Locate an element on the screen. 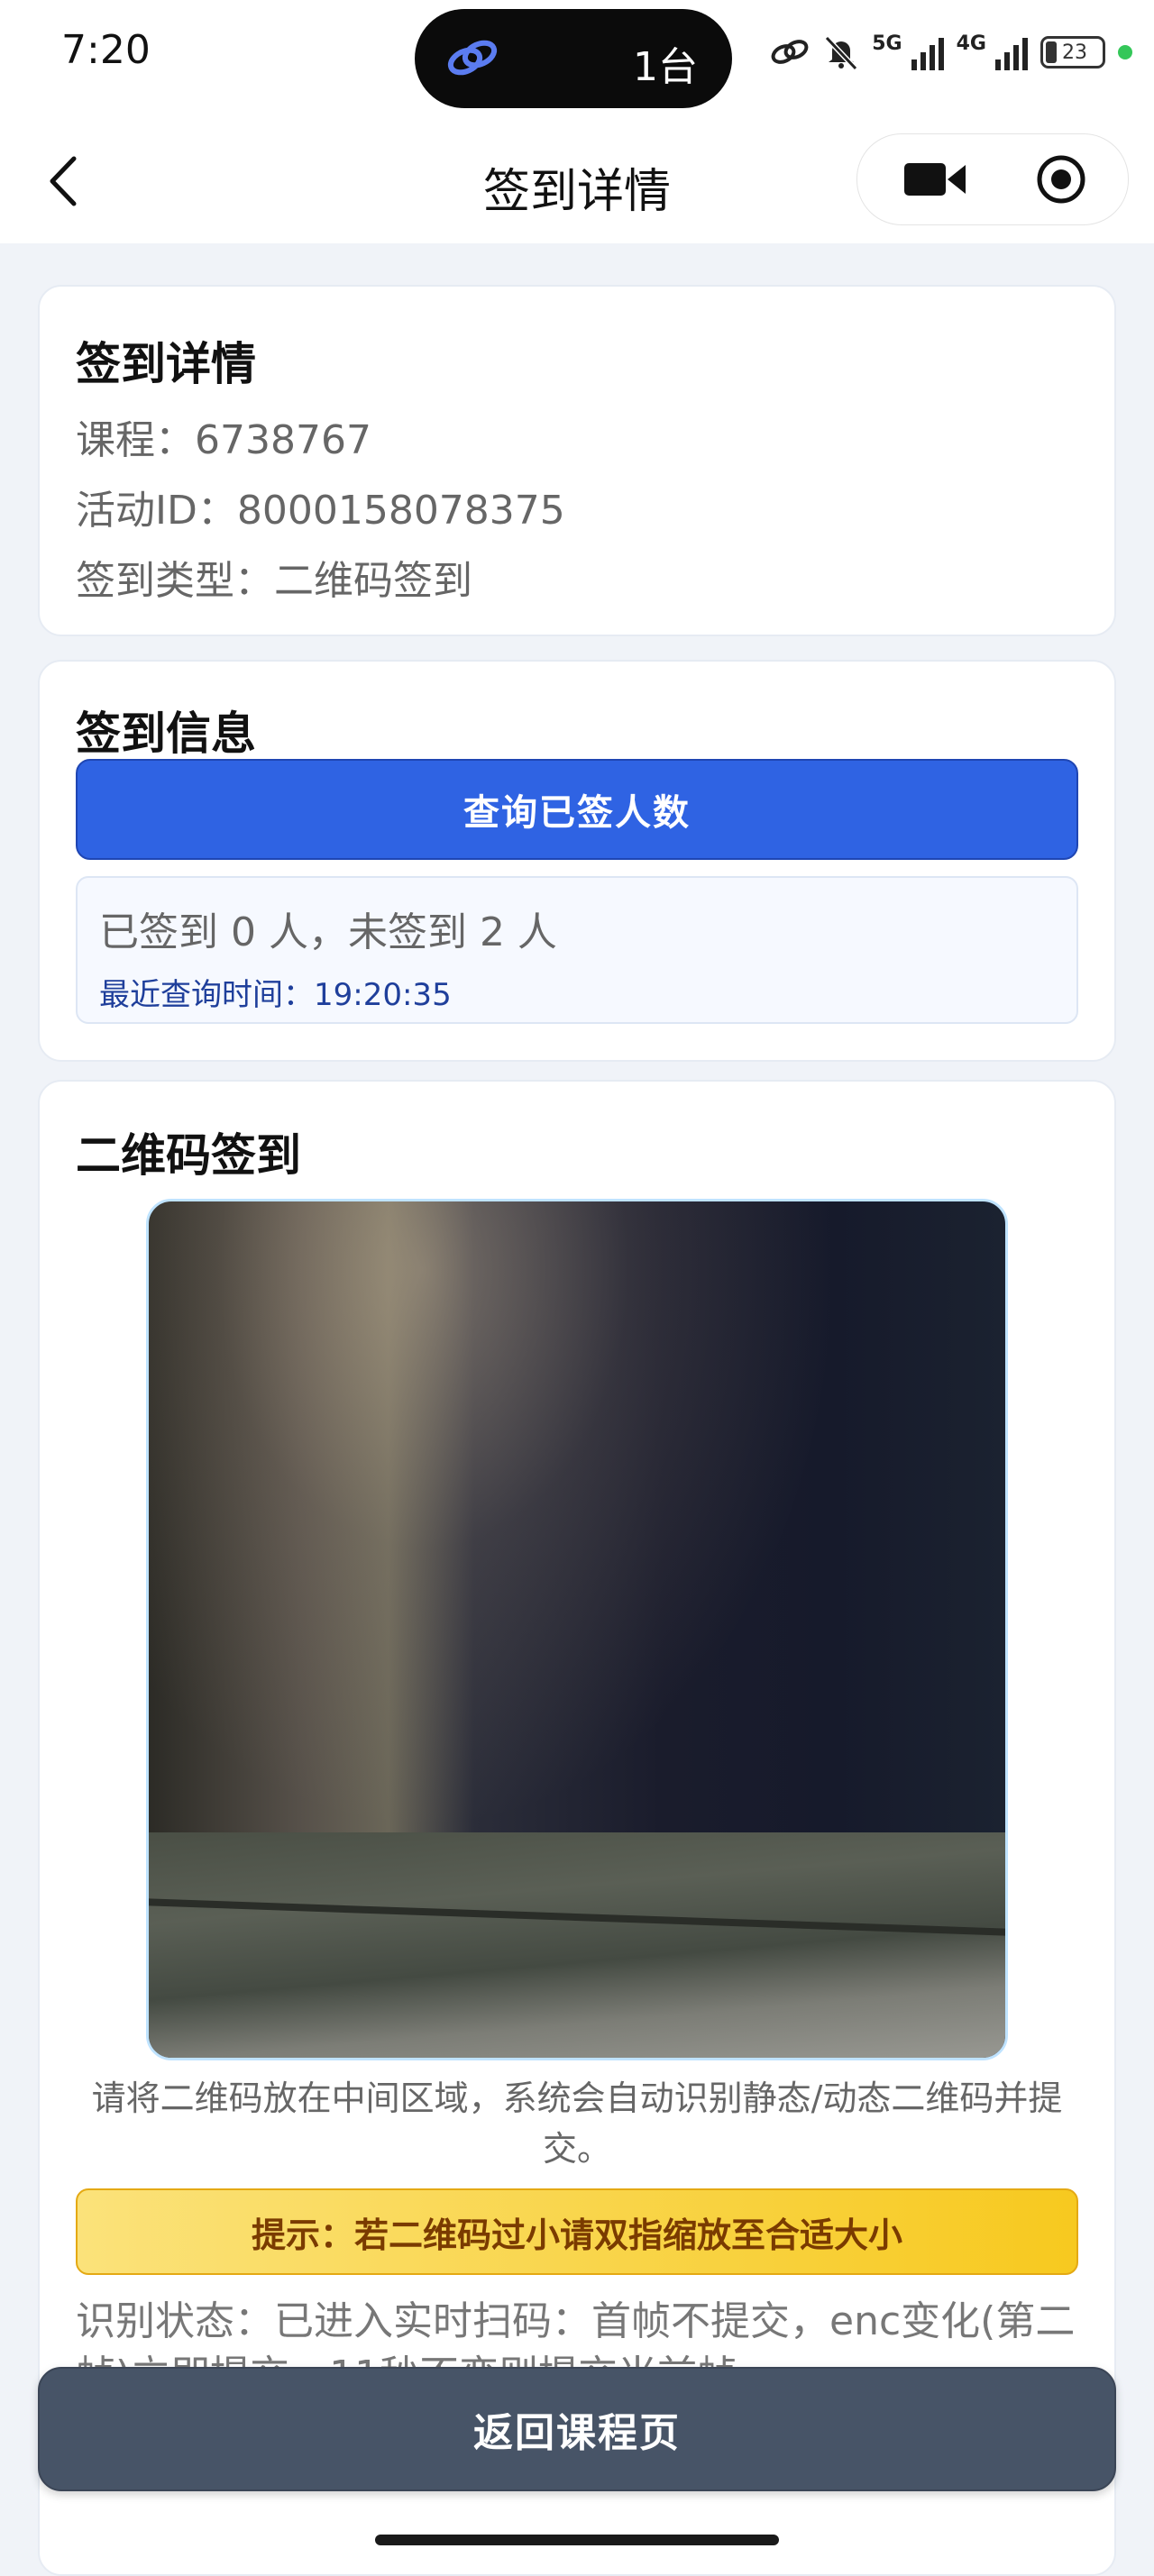 This screenshot has height=2576, width=1154. signin-info-title: 签到信息 is located at coordinates (166, 734).